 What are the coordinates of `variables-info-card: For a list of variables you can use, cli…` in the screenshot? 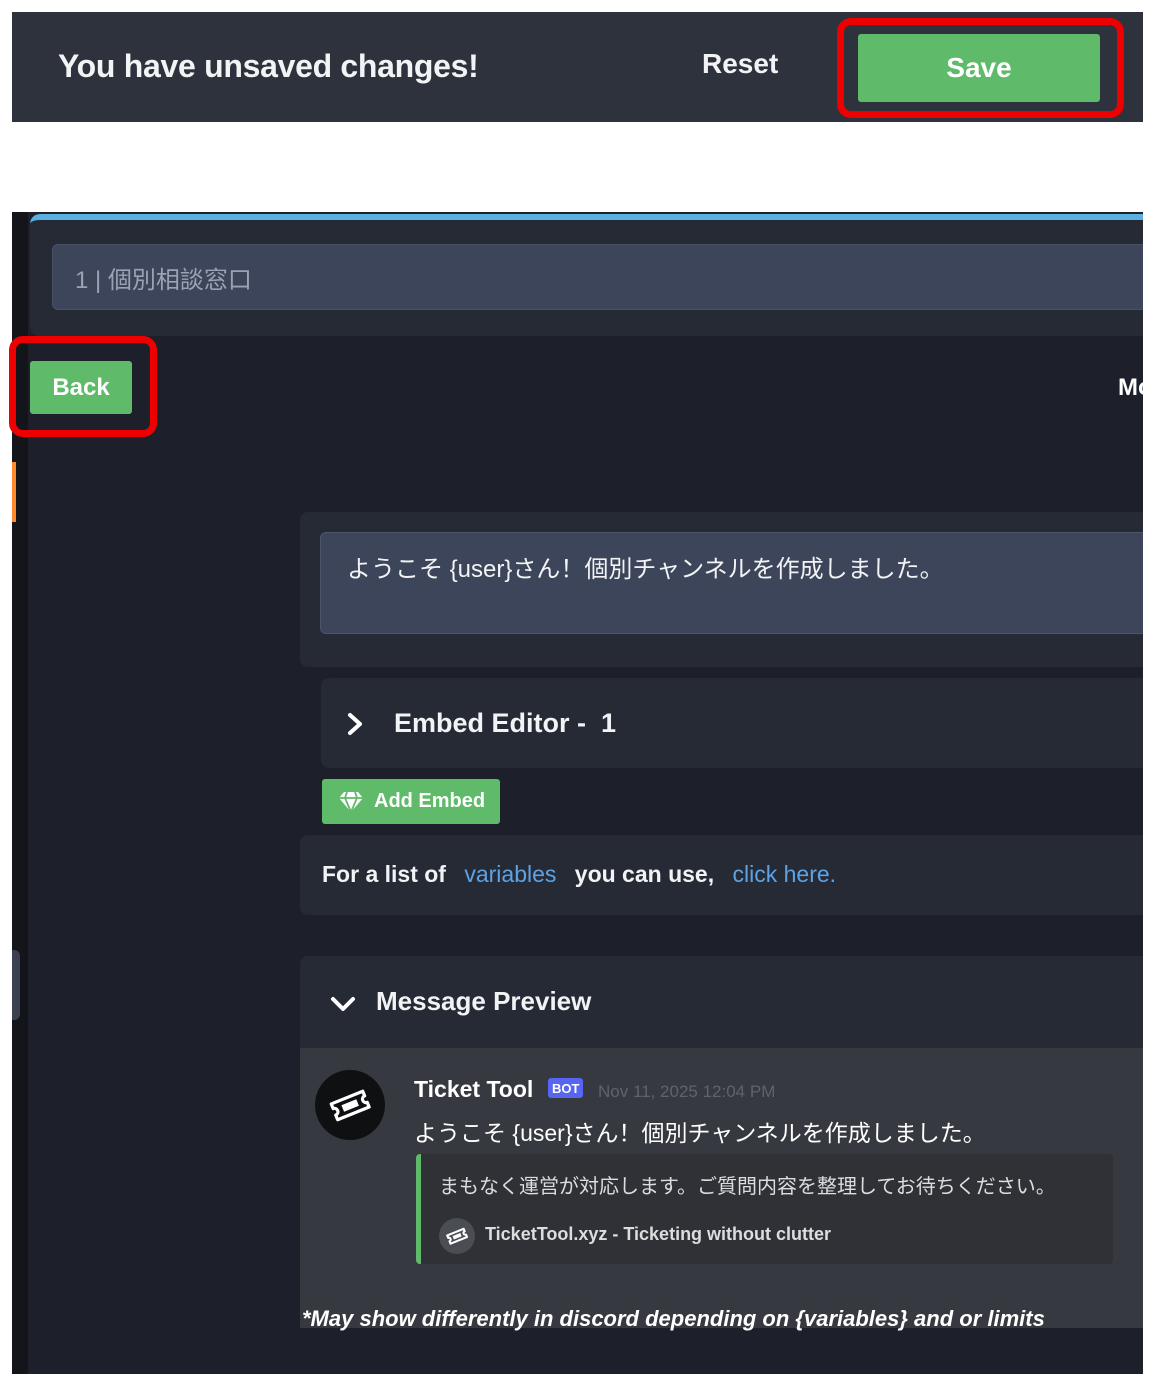 It's located at (721, 875).